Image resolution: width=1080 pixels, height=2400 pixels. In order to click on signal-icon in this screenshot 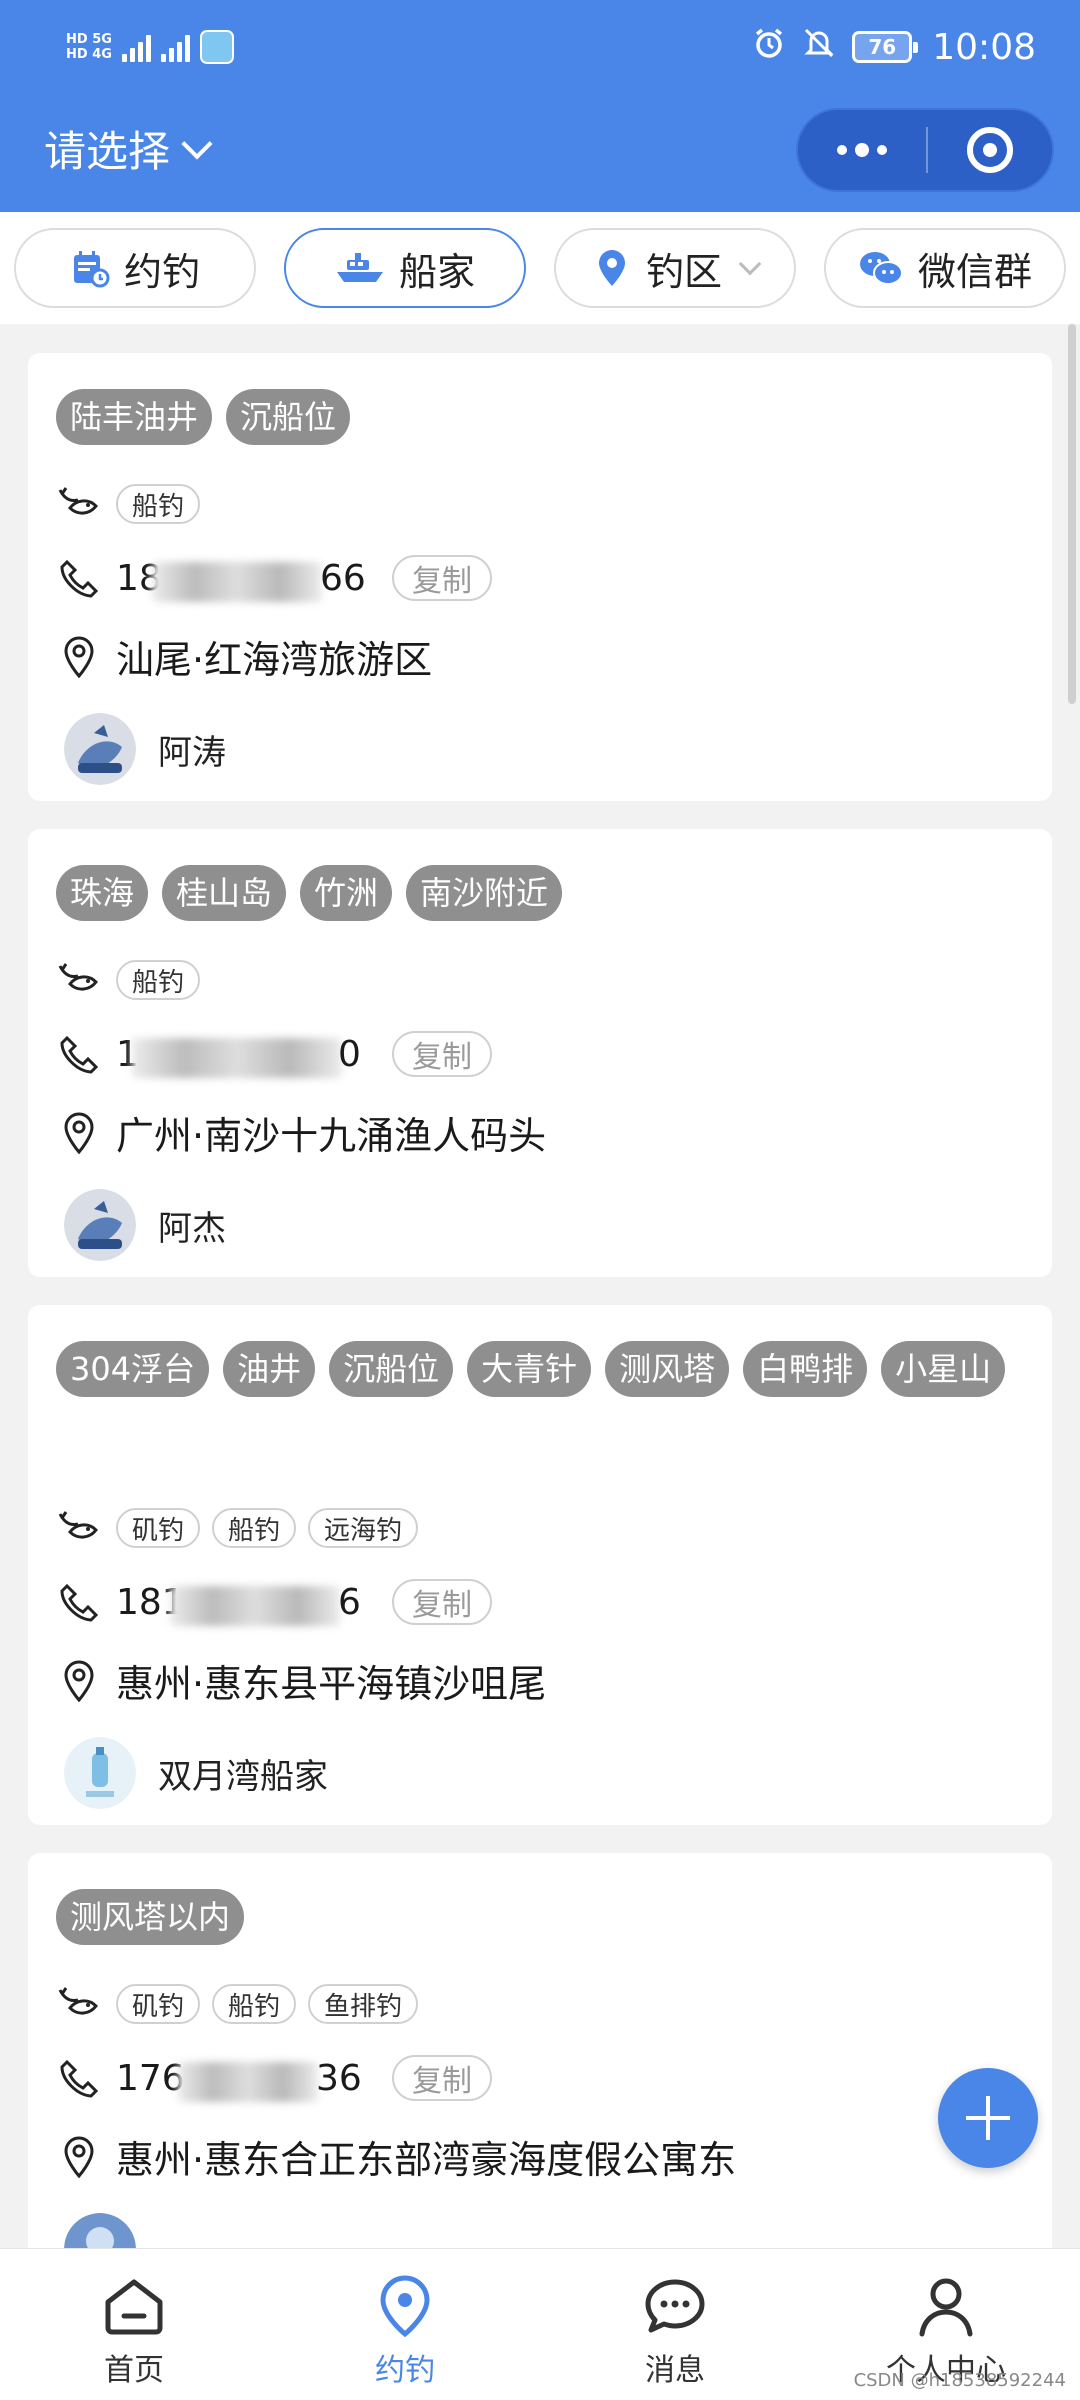, I will do `click(136, 47)`.